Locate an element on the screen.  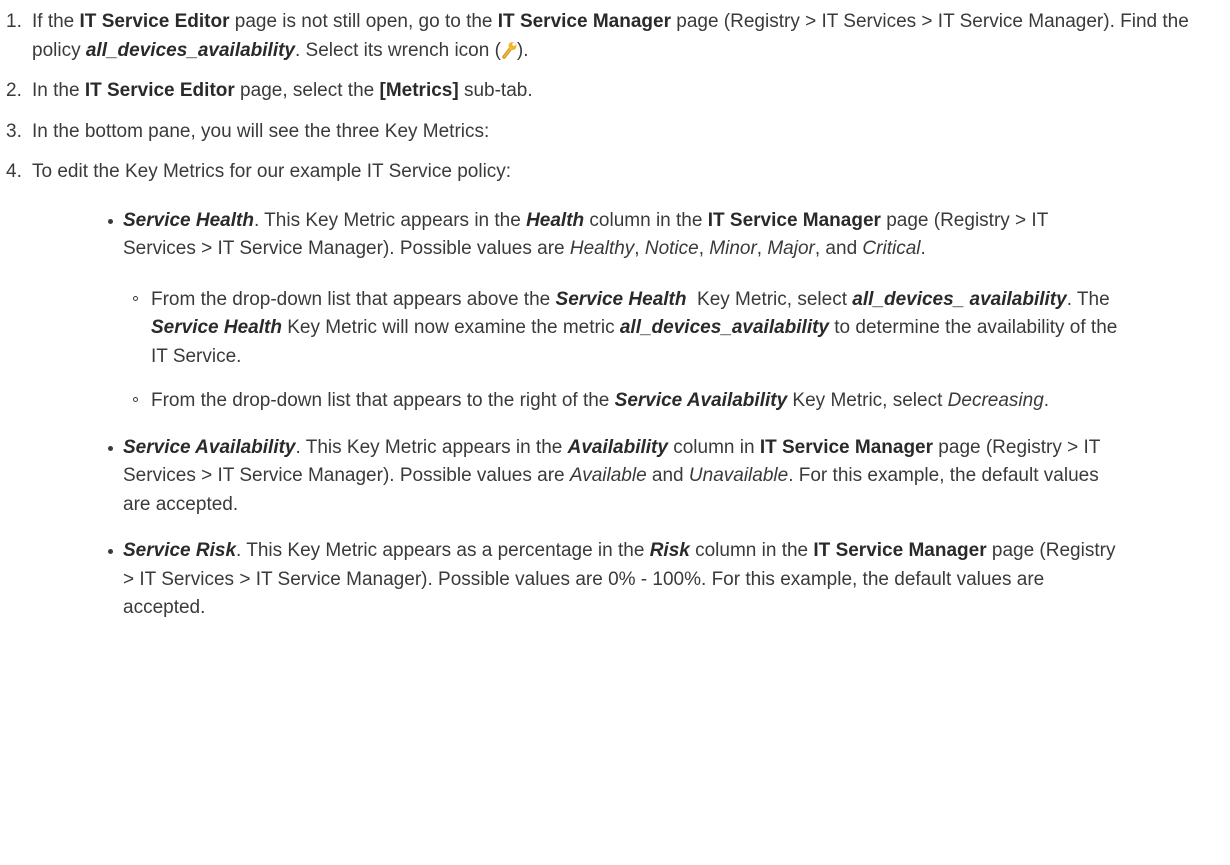
step-number: 3. is located at coordinates (14, 131).